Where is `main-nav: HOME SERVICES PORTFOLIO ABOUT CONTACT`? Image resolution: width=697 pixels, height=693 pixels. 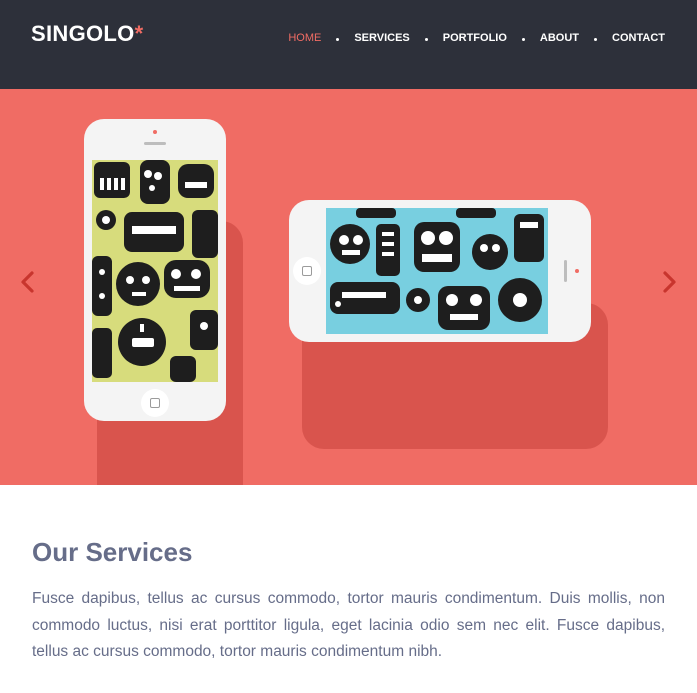 main-nav: HOME SERVICES PORTFOLIO ABOUT CONTACT is located at coordinates (476, 38).